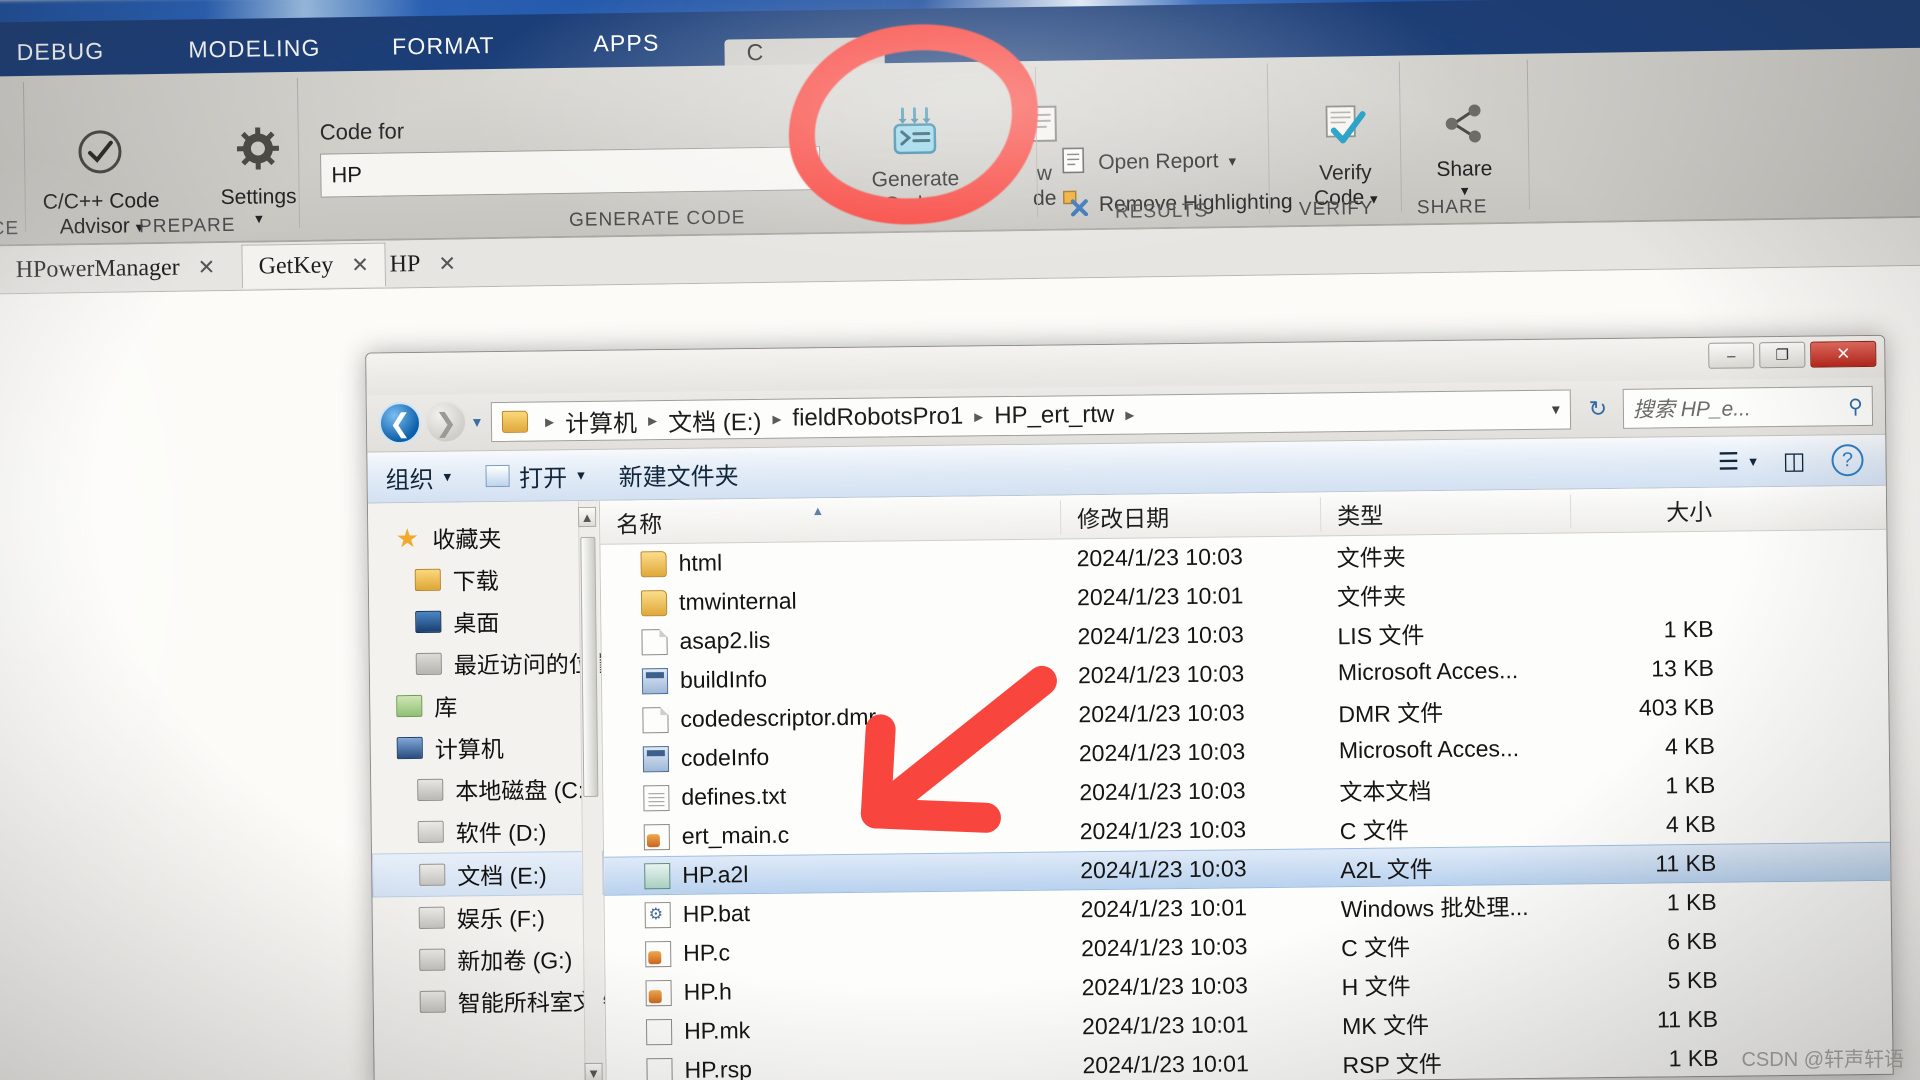 The height and width of the screenshot is (1080, 1920). Describe the element at coordinates (446, 707) in the screenshot. I see `sidebar-item-label: 库` at that location.